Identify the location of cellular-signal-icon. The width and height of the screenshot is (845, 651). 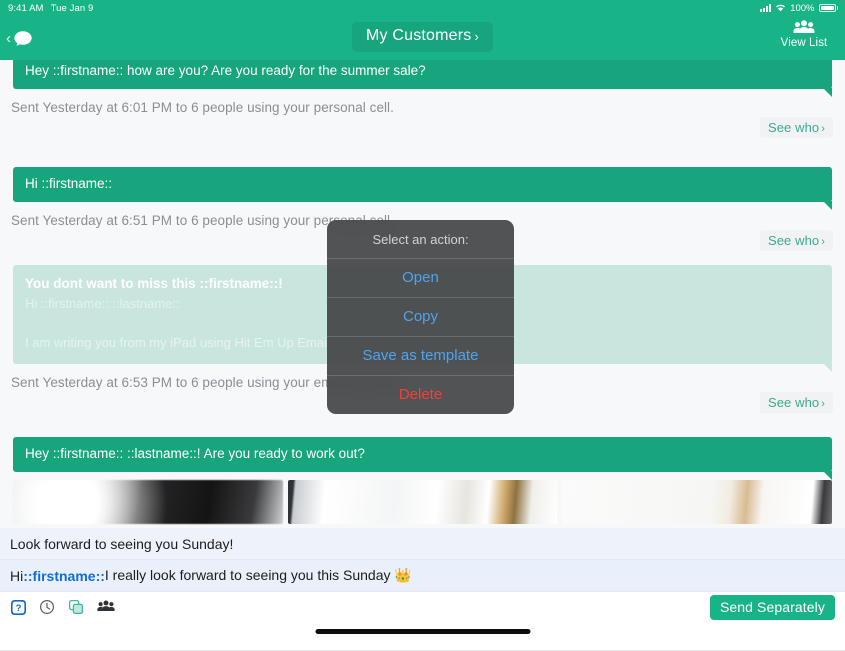
(766, 8).